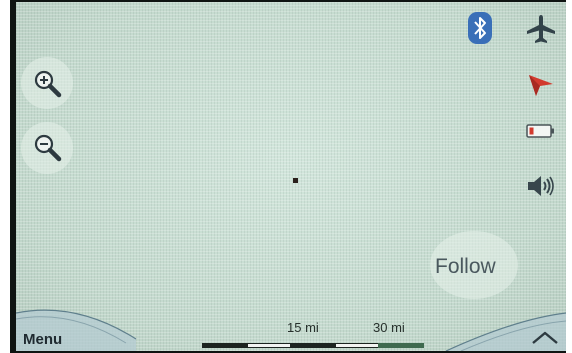  I want to click on bluetooth-icon, so click(480, 28).